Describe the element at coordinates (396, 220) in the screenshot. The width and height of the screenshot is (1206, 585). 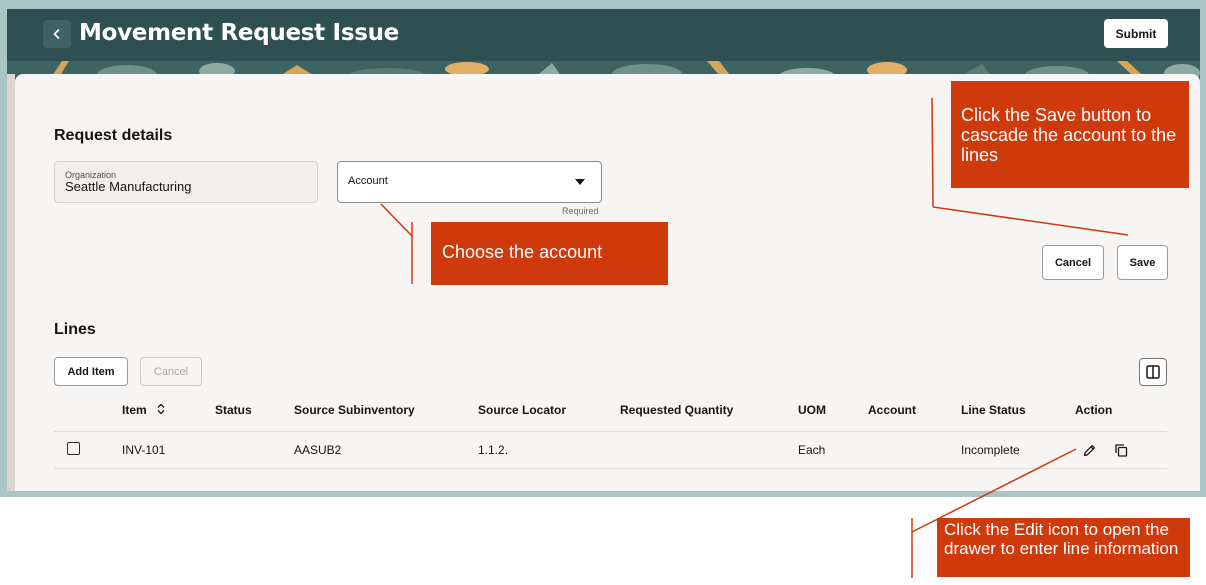
I see `account-callout-line-pointer` at that location.